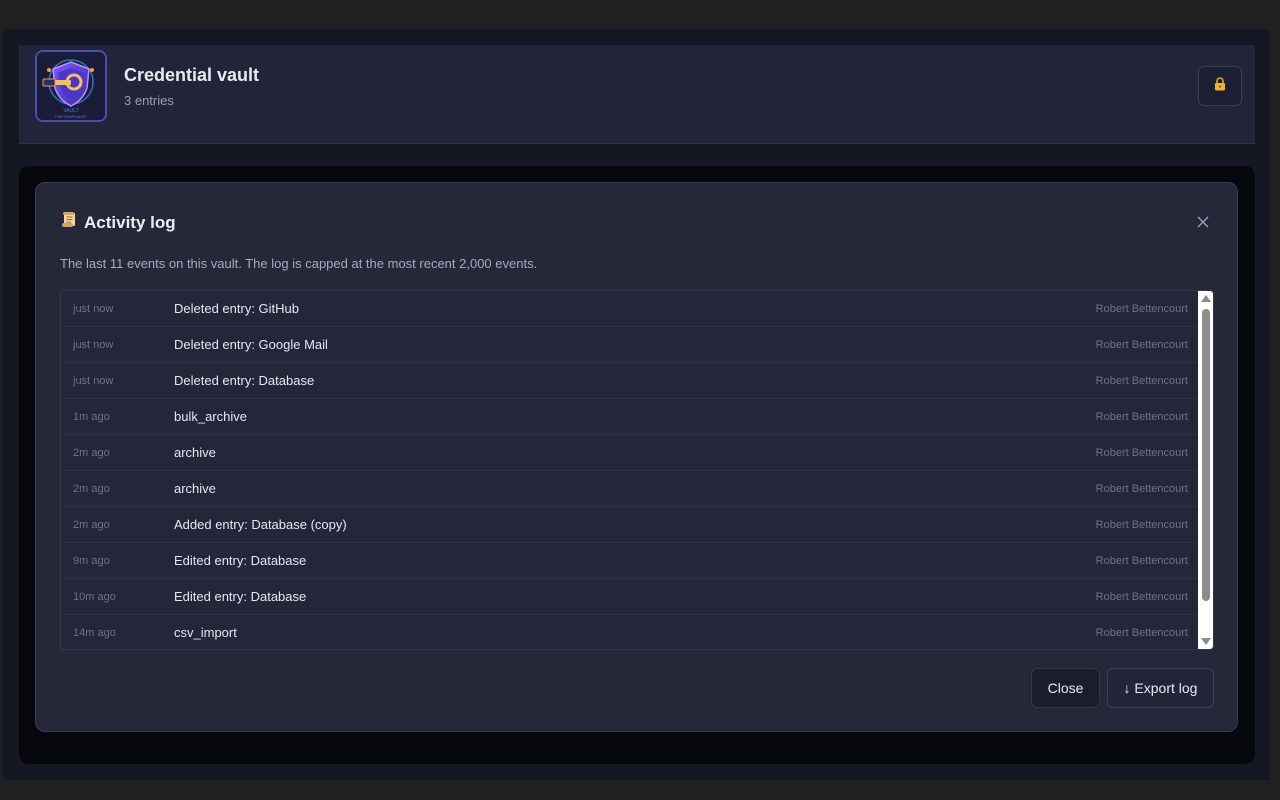 This screenshot has width=1280, height=800. Describe the element at coordinates (1160, 688) in the screenshot. I see `export-log-button: ↓ Export log` at that location.